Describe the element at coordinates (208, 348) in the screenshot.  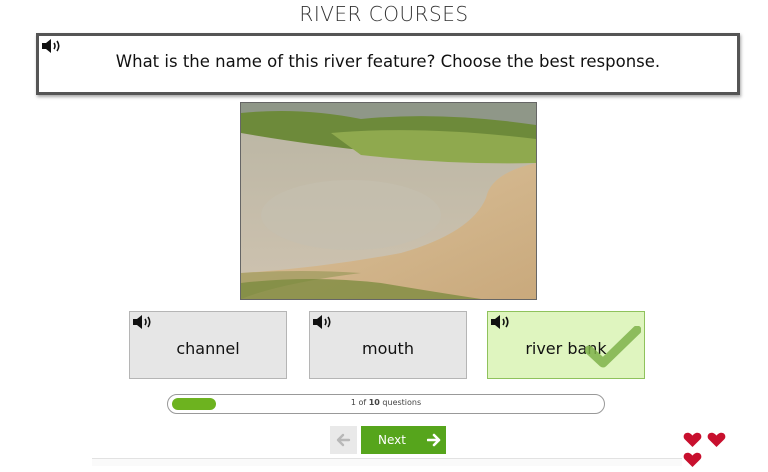
I see `option-label: channel` at that location.